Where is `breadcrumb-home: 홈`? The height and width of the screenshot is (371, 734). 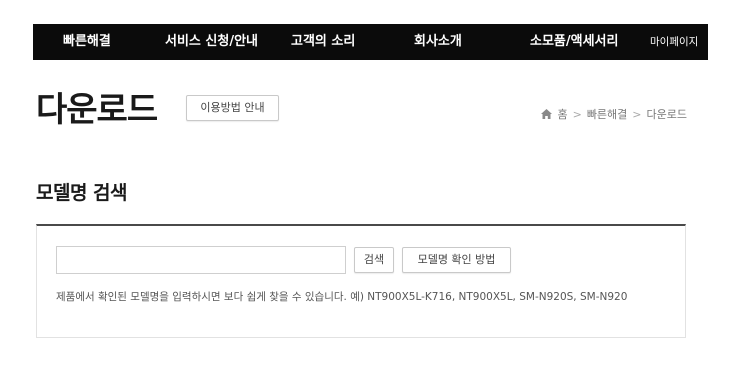
breadcrumb-home: 홈 is located at coordinates (562, 114).